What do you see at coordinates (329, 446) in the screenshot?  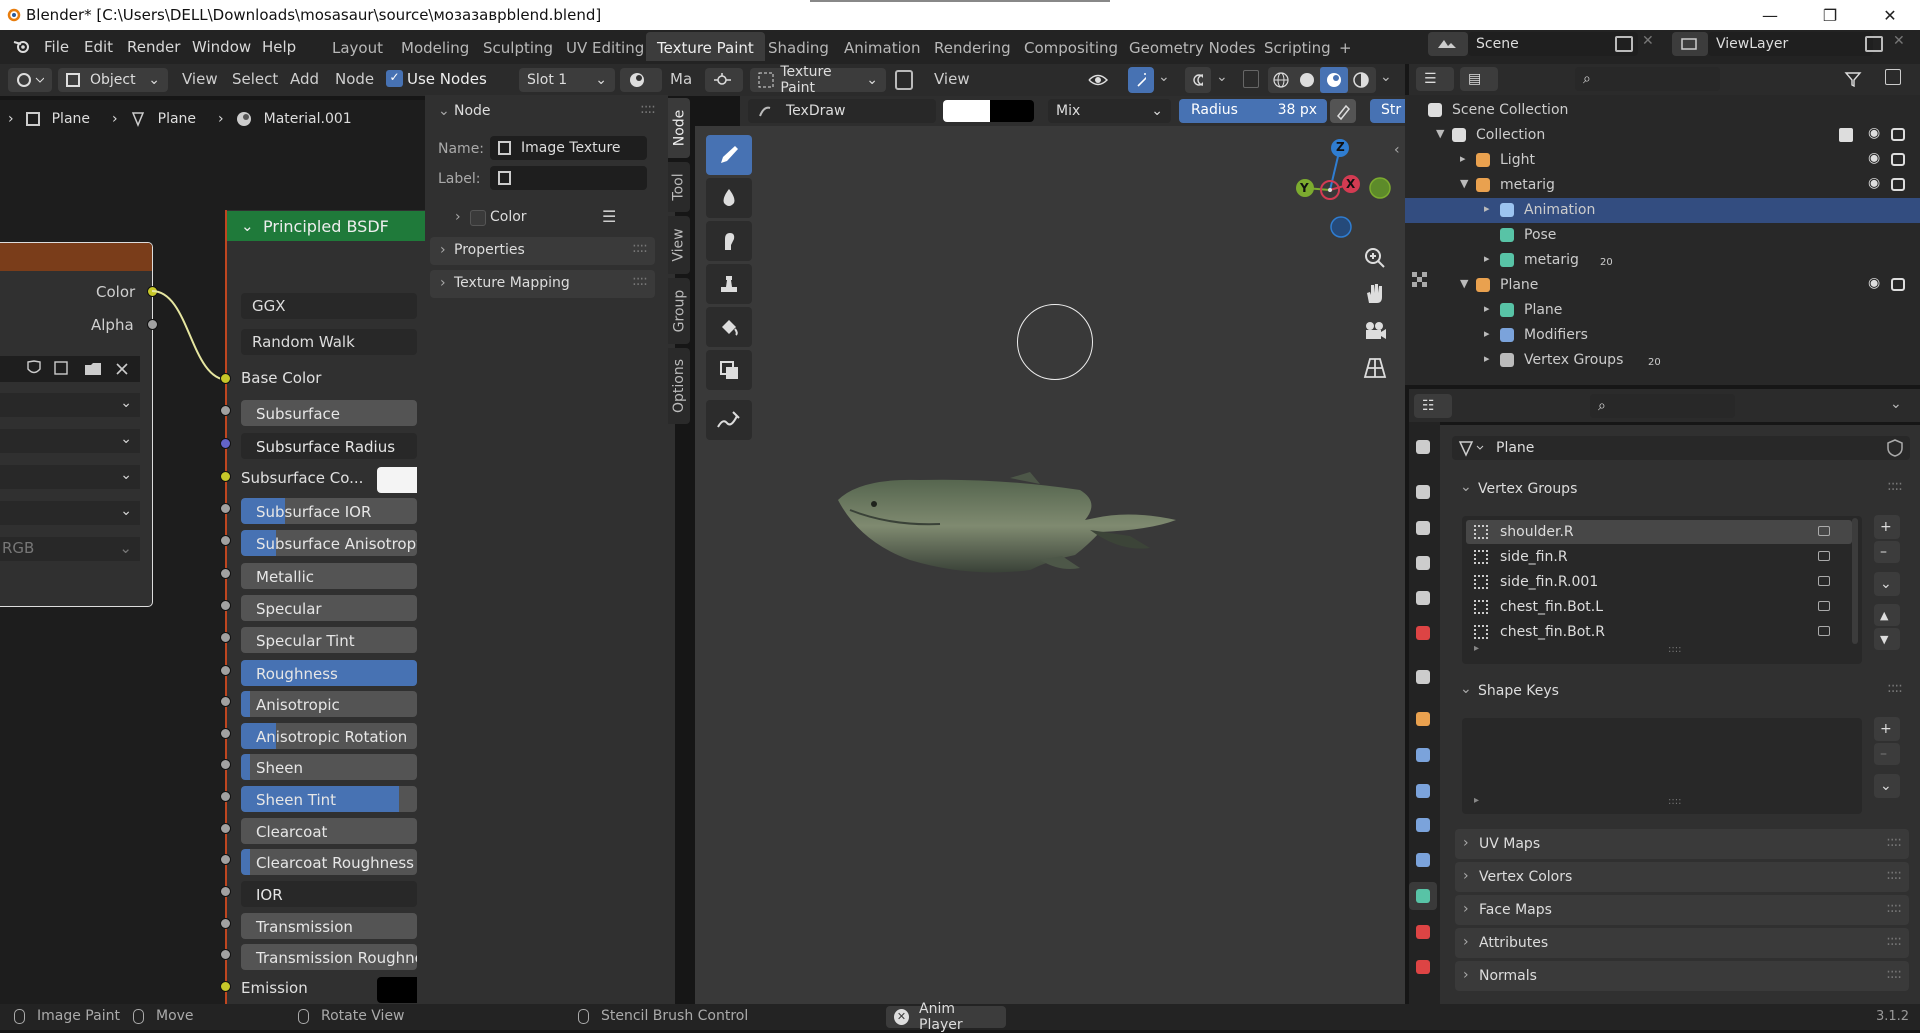 I see `bsdf-input-field: Subsurface Radius` at bounding box center [329, 446].